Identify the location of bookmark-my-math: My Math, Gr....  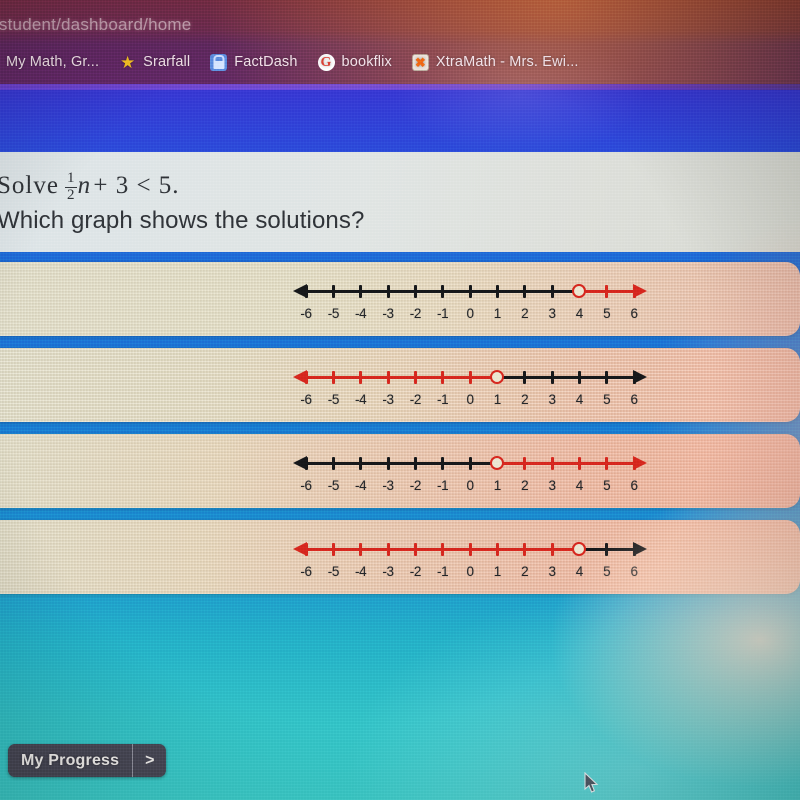
(54, 62).